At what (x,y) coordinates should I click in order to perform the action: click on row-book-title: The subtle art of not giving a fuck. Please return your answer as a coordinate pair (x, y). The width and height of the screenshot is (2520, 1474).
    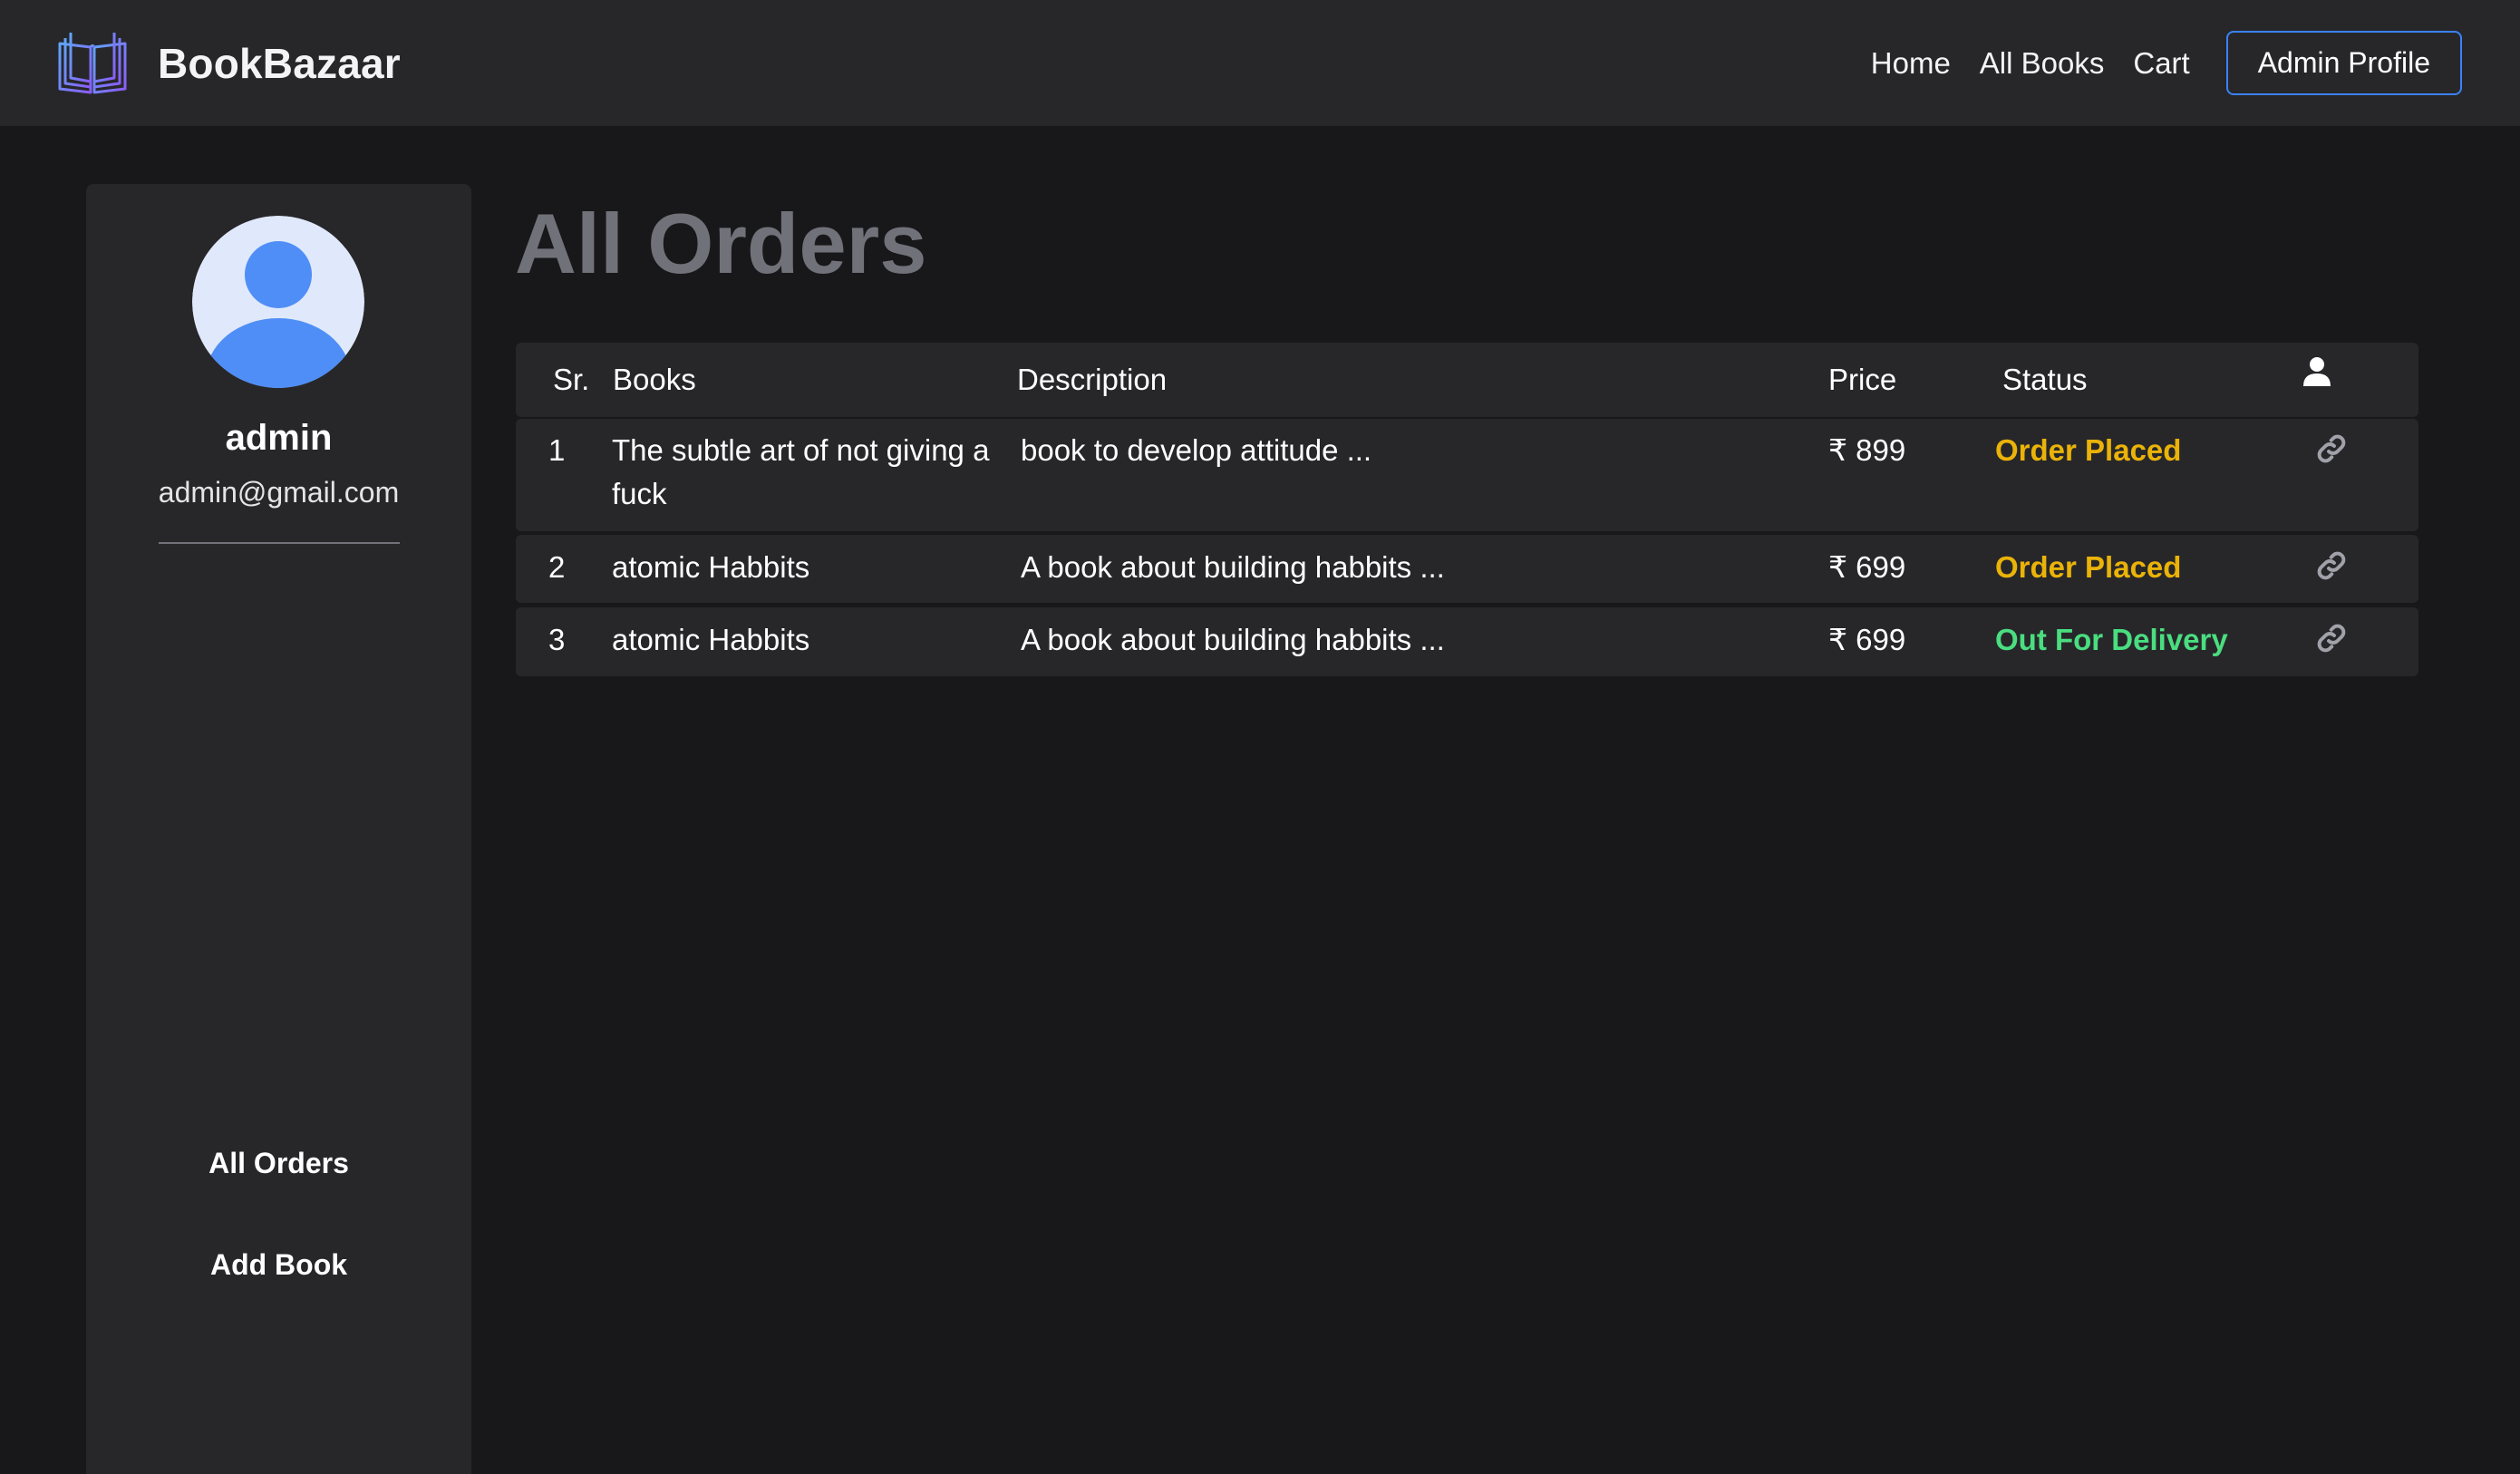
    Looking at the image, I should click on (801, 471).